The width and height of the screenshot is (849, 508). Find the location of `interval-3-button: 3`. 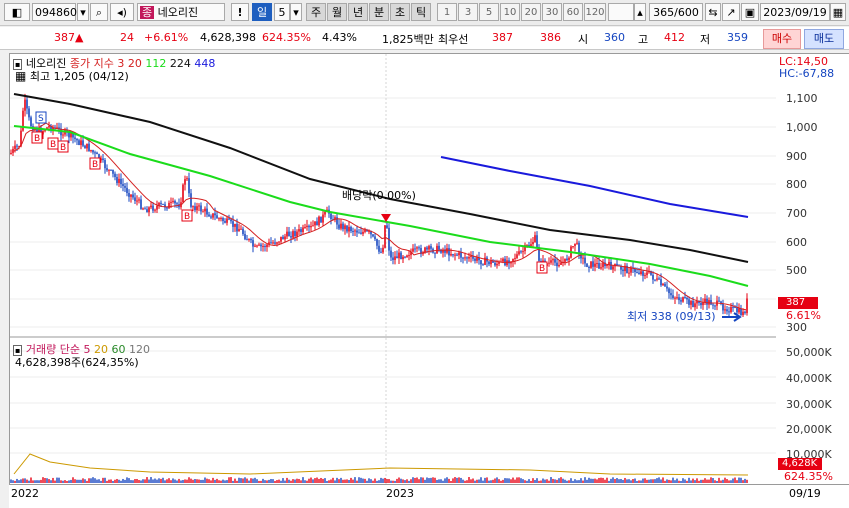

interval-3-button: 3 is located at coordinates (468, 12).